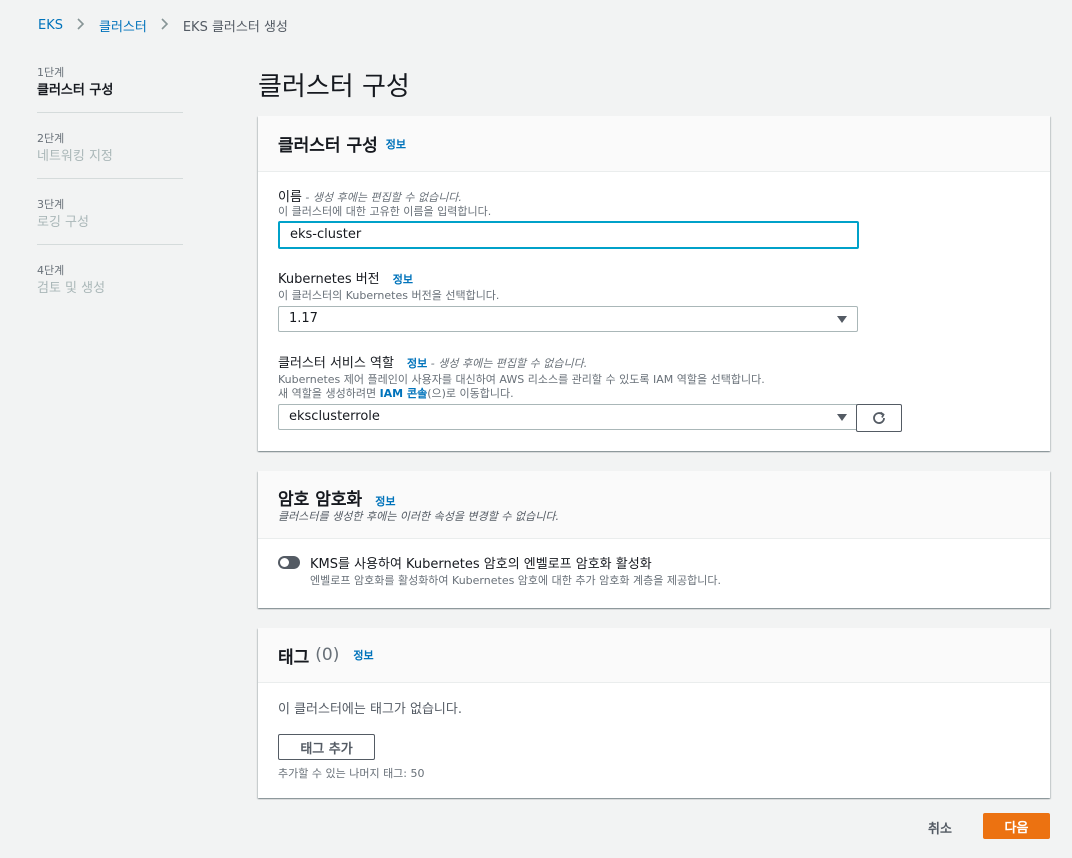 The image size is (1072, 858). What do you see at coordinates (381, 197) in the screenshot?
I see `name-hint: - 생성 후에는 편집할 수 없습니다.` at bounding box center [381, 197].